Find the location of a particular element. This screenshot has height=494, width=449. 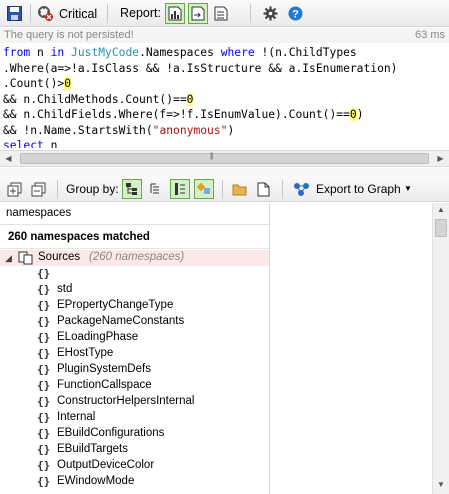

expand-all-icon is located at coordinates (14, 189).